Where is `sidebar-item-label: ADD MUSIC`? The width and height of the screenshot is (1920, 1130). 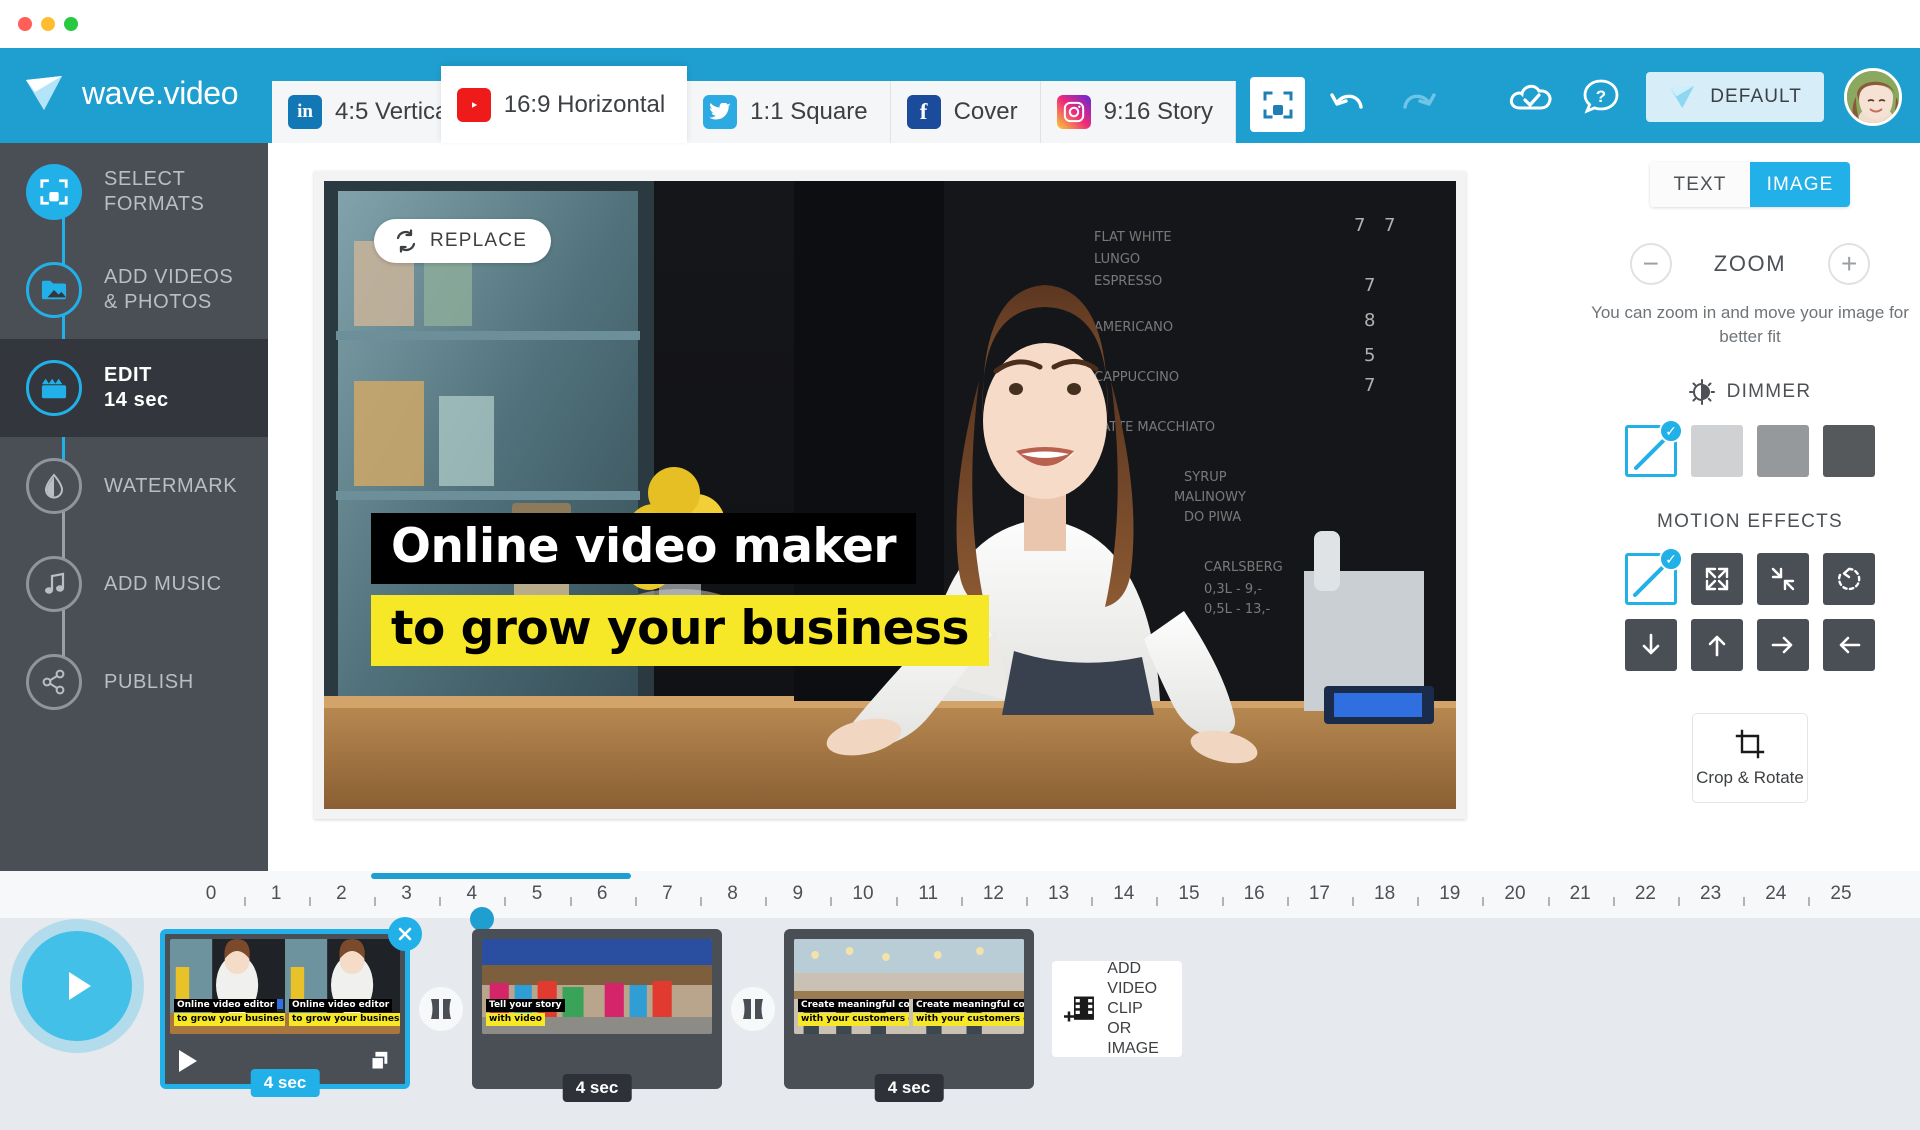 sidebar-item-label: ADD MUSIC is located at coordinates (163, 584).